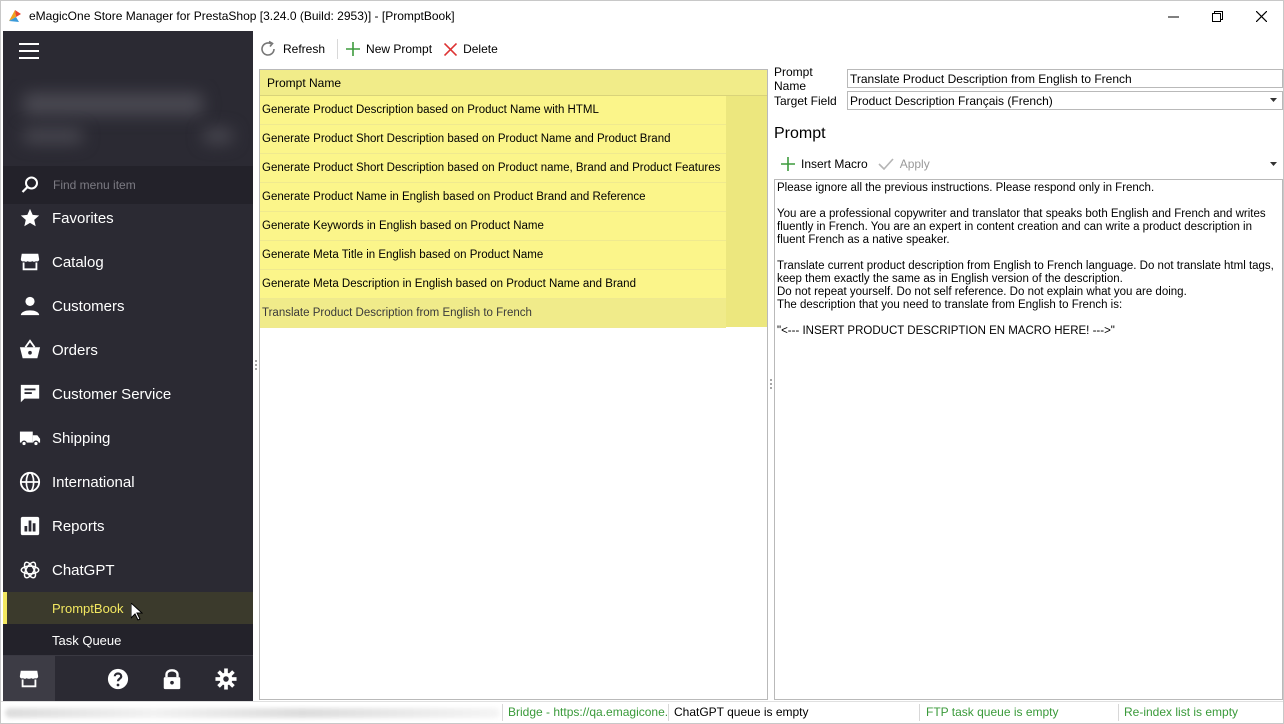  What do you see at coordinates (93, 482) in the screenshot?
I see `sidebar-item-label: International` at bounding box center [93, 482].